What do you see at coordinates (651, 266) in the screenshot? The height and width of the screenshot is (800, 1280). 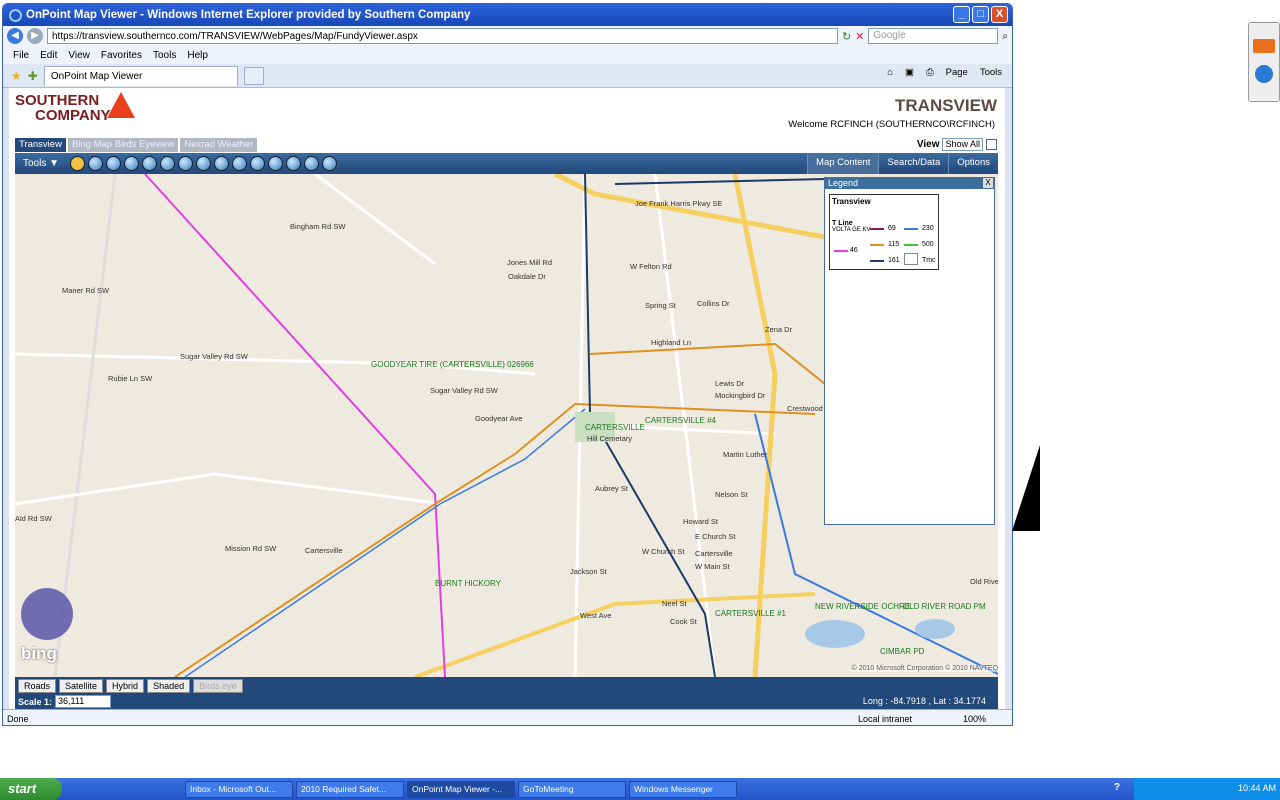 I see `map-label: W Felton Rd` at bounding box center [651, 266].